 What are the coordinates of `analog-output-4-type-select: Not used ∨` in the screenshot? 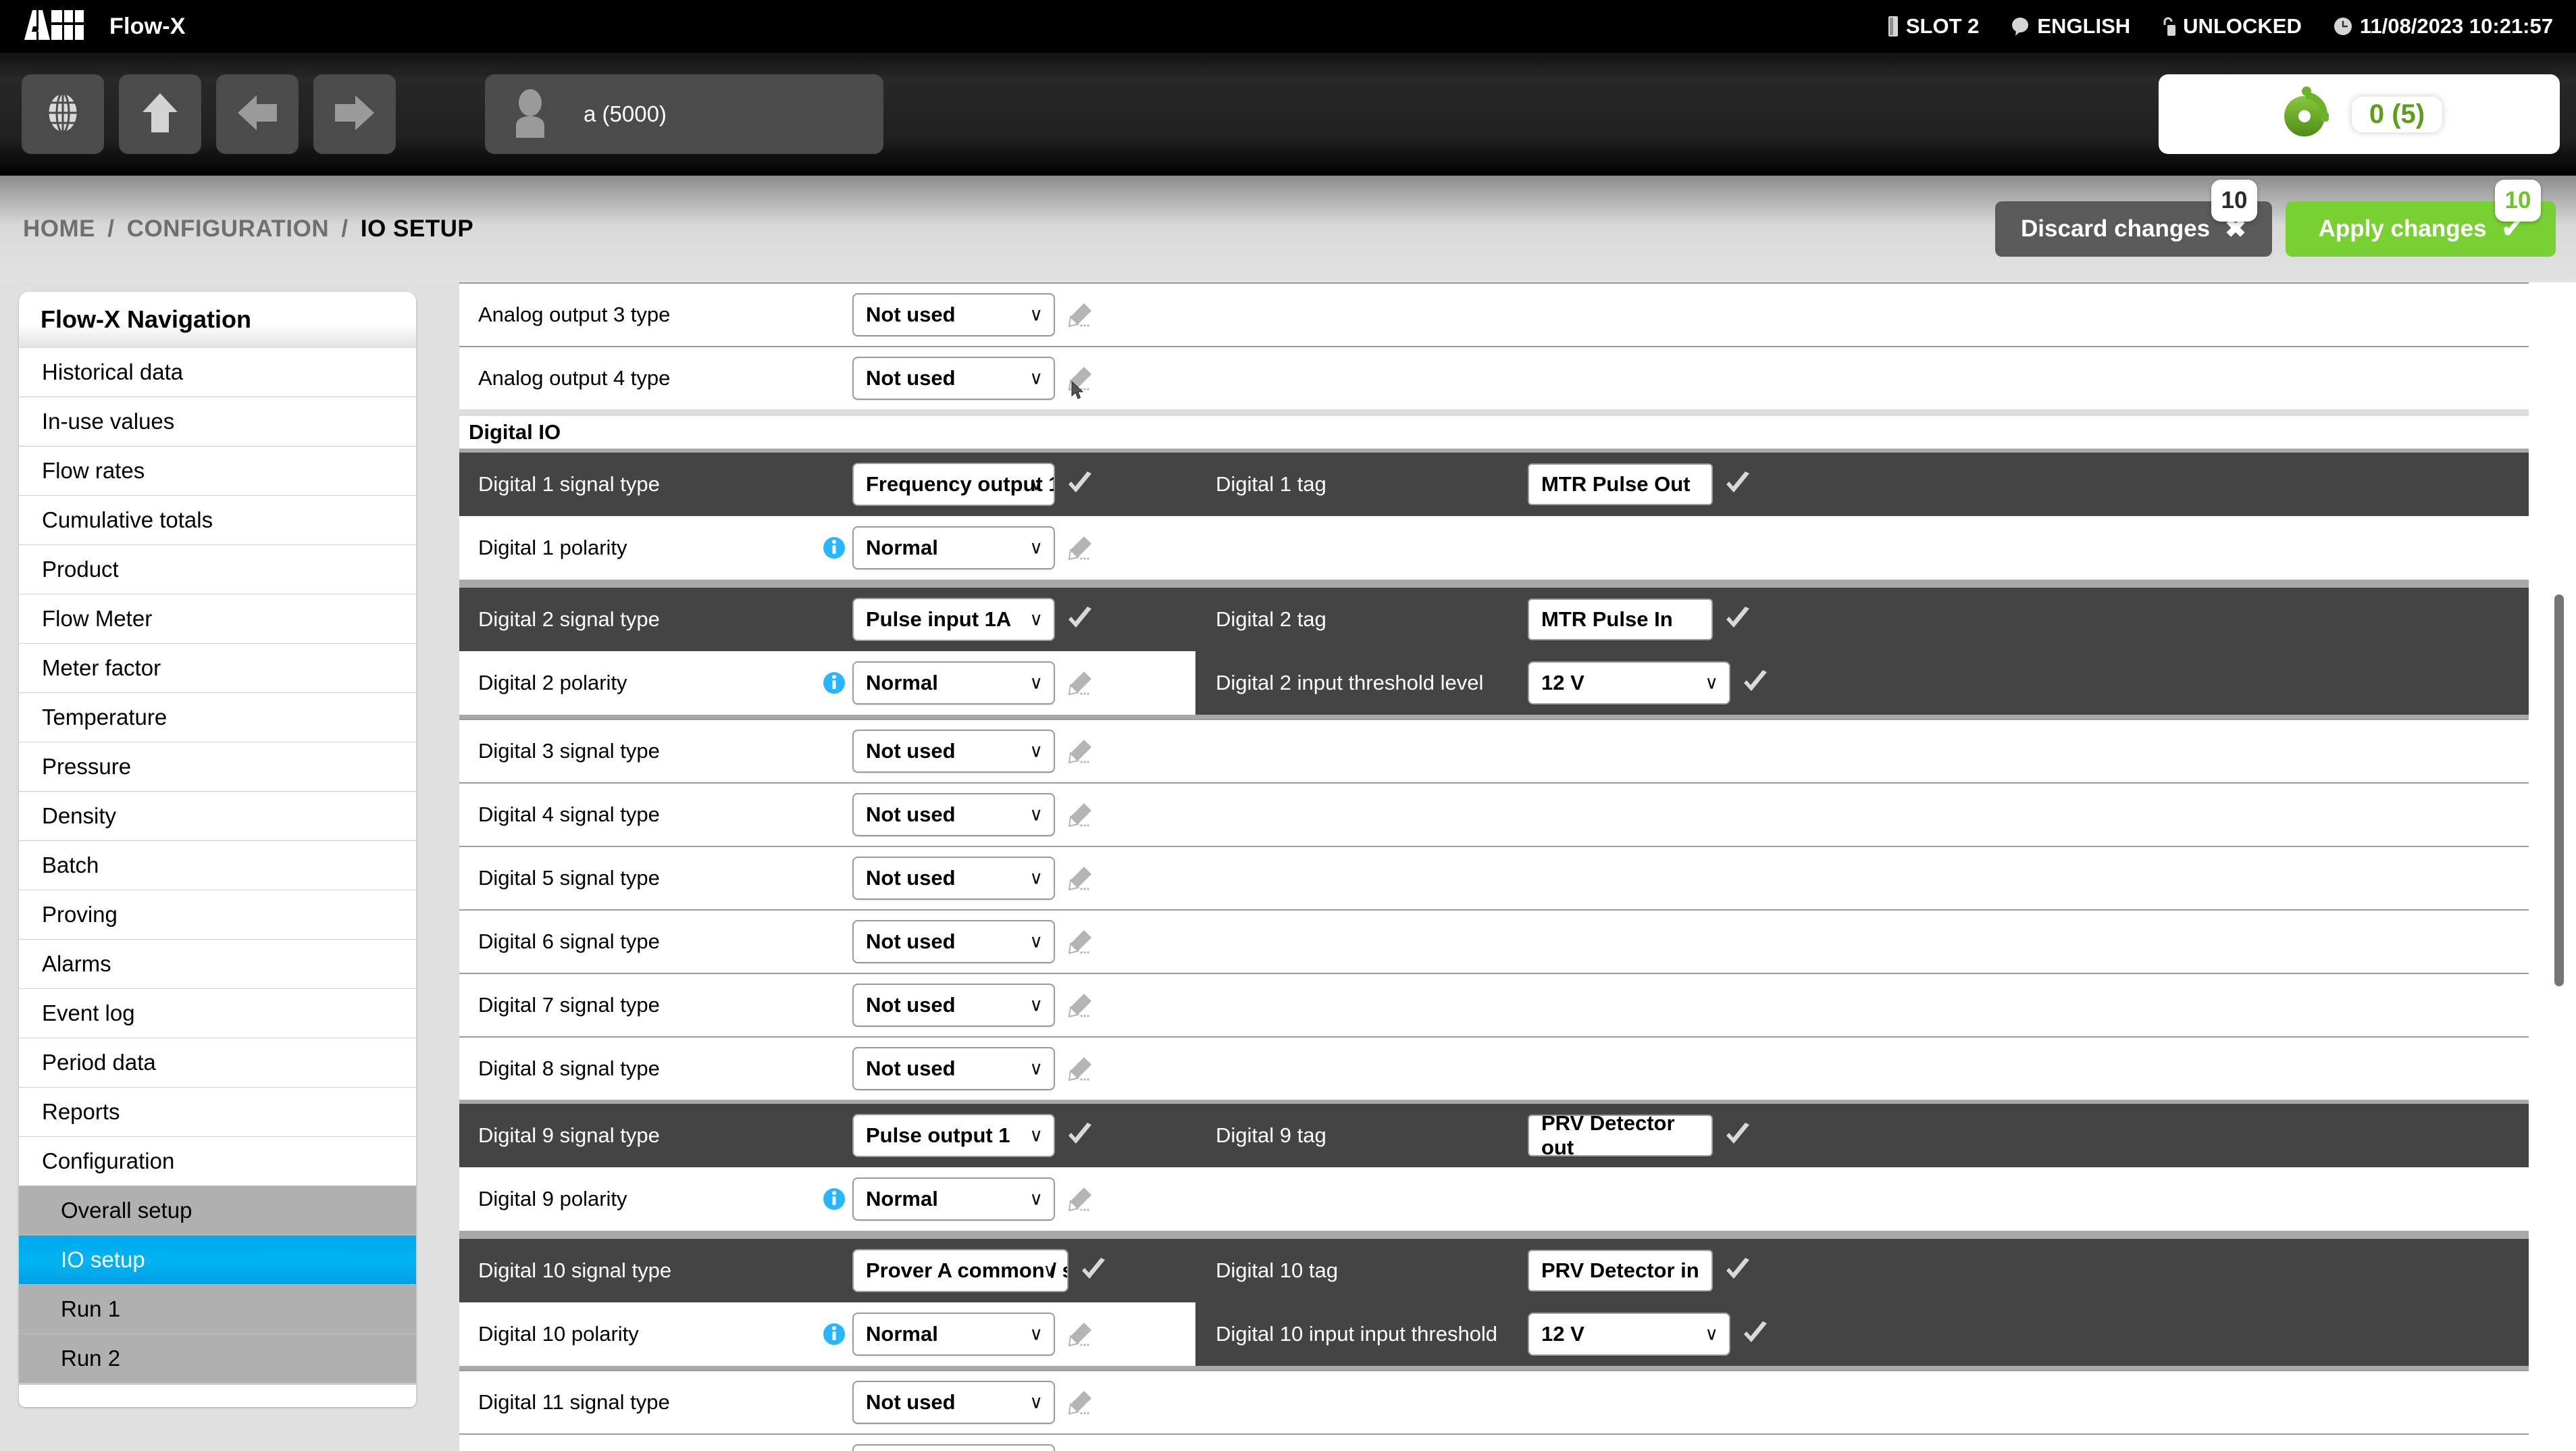 It's located at (954, 378).